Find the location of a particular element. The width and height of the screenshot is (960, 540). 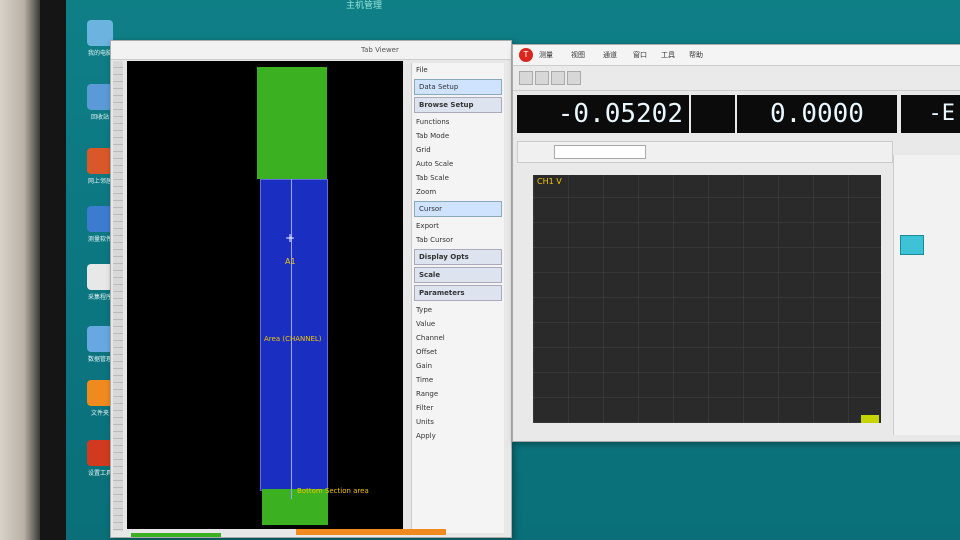

annotation-bottom: Bottom Section area is located at coordinates (333, 491).